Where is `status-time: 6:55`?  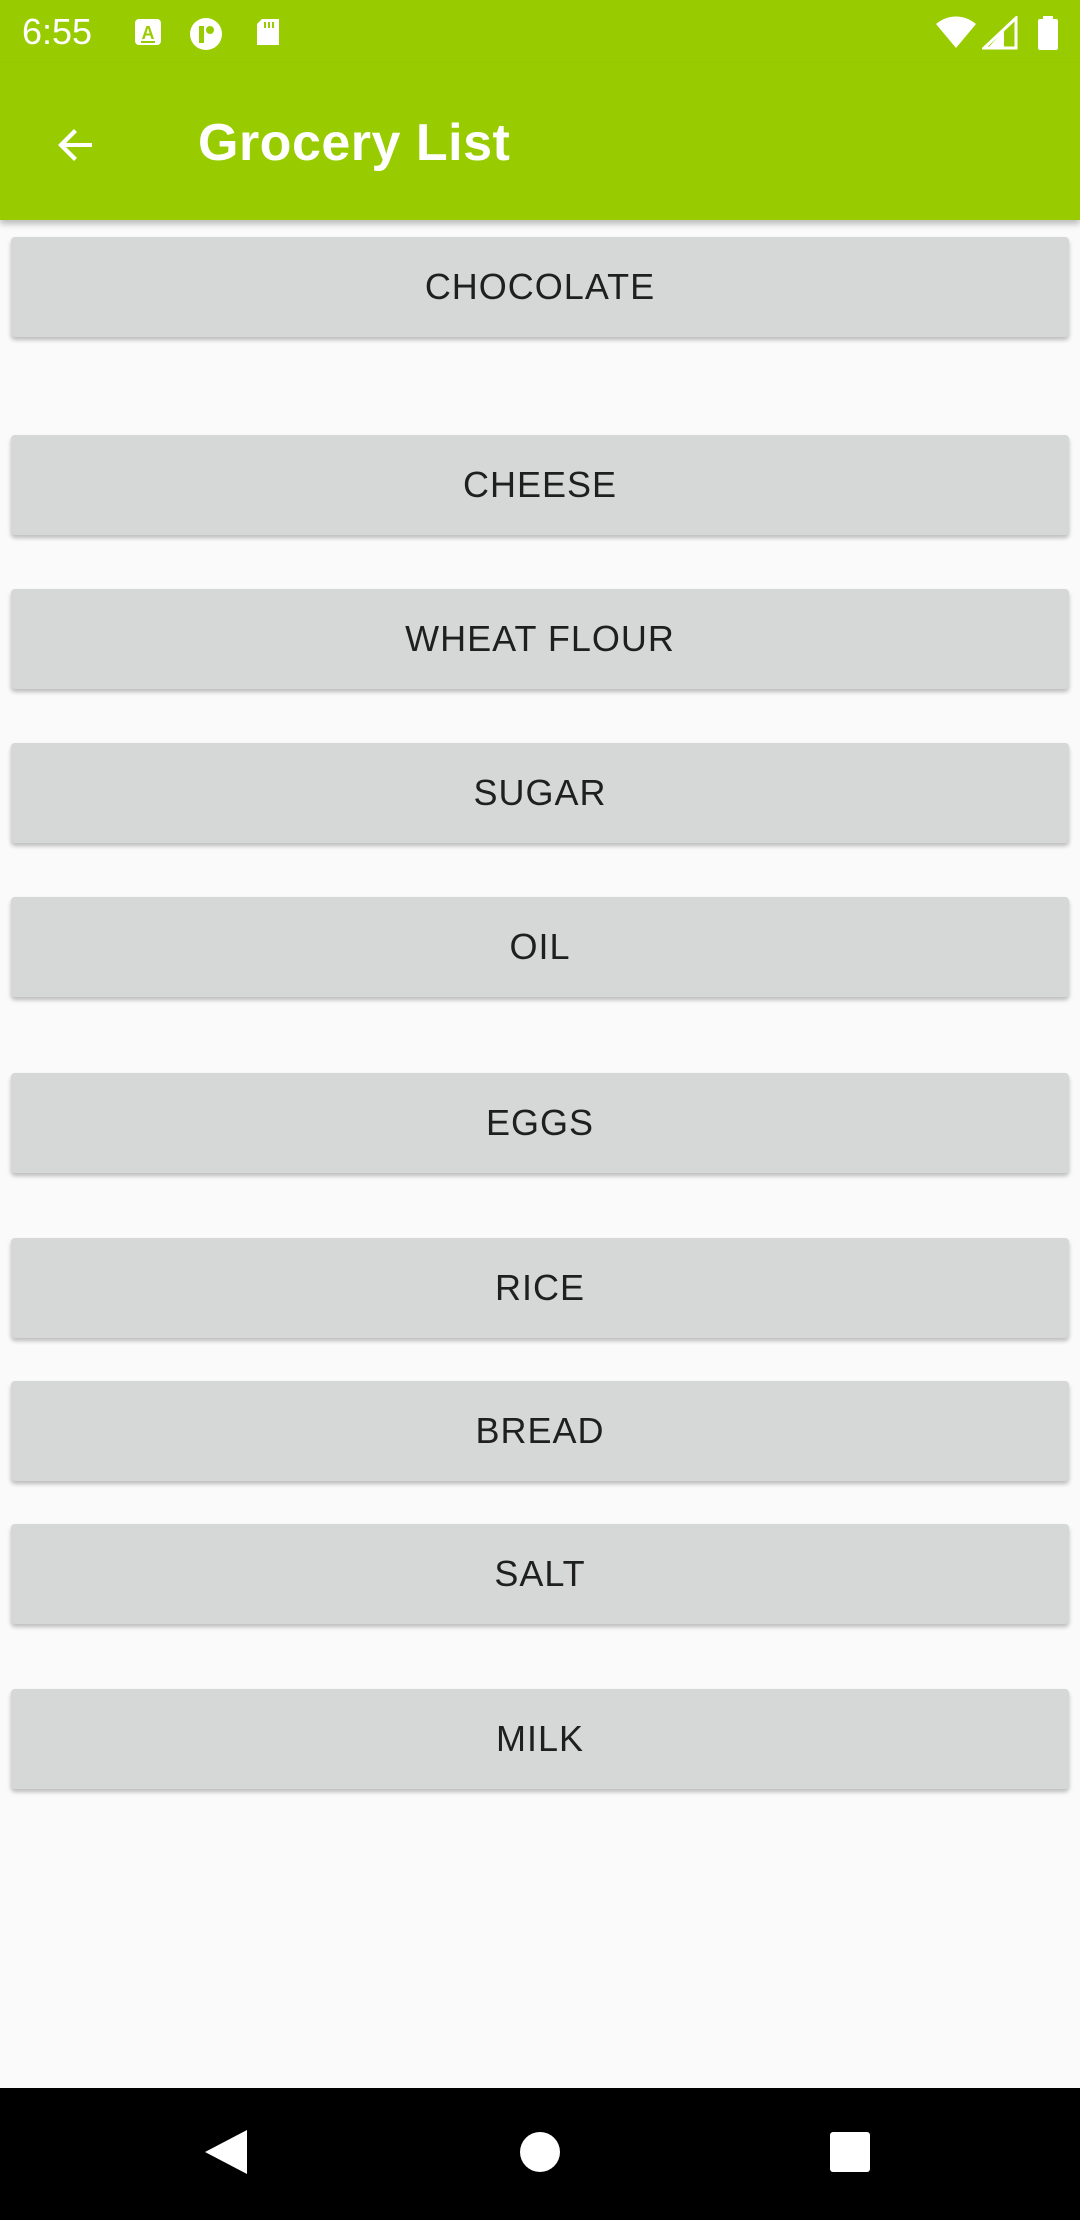
status-time: 6:55 is located at coordinates (57, 31).